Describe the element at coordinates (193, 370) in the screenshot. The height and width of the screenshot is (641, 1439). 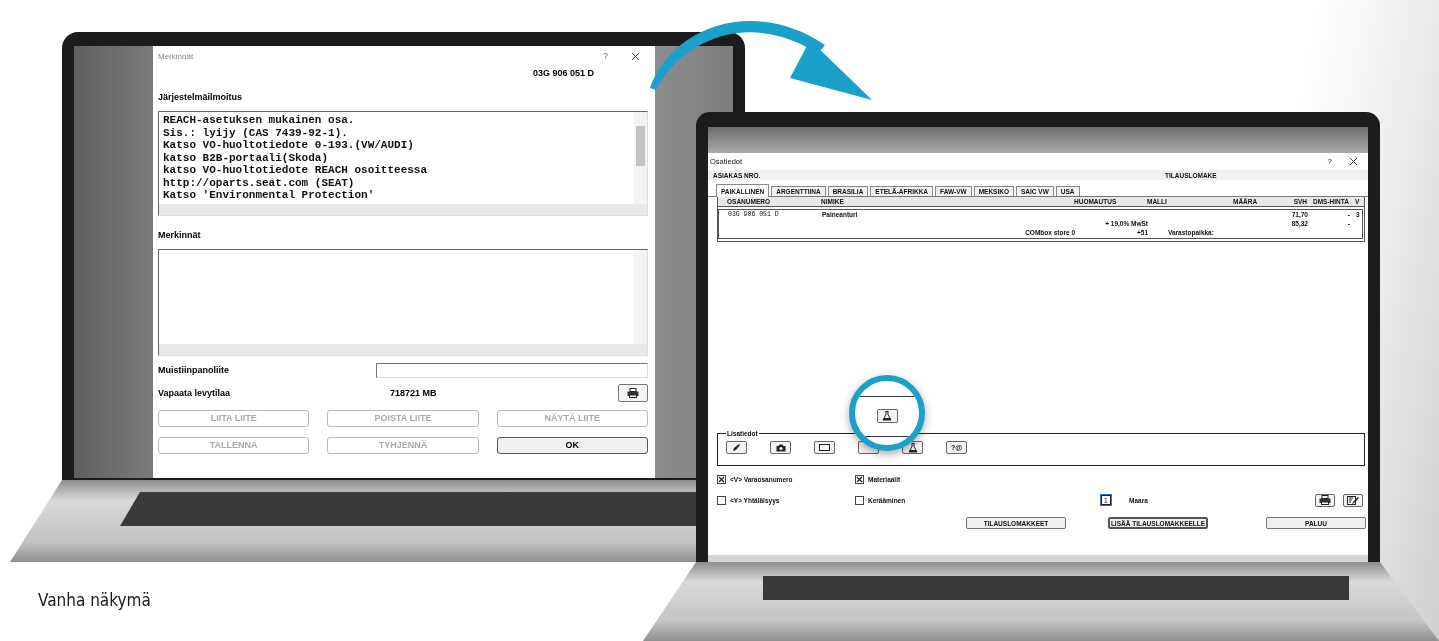
I see `field-label: Muistiinpanoliite` at that location.